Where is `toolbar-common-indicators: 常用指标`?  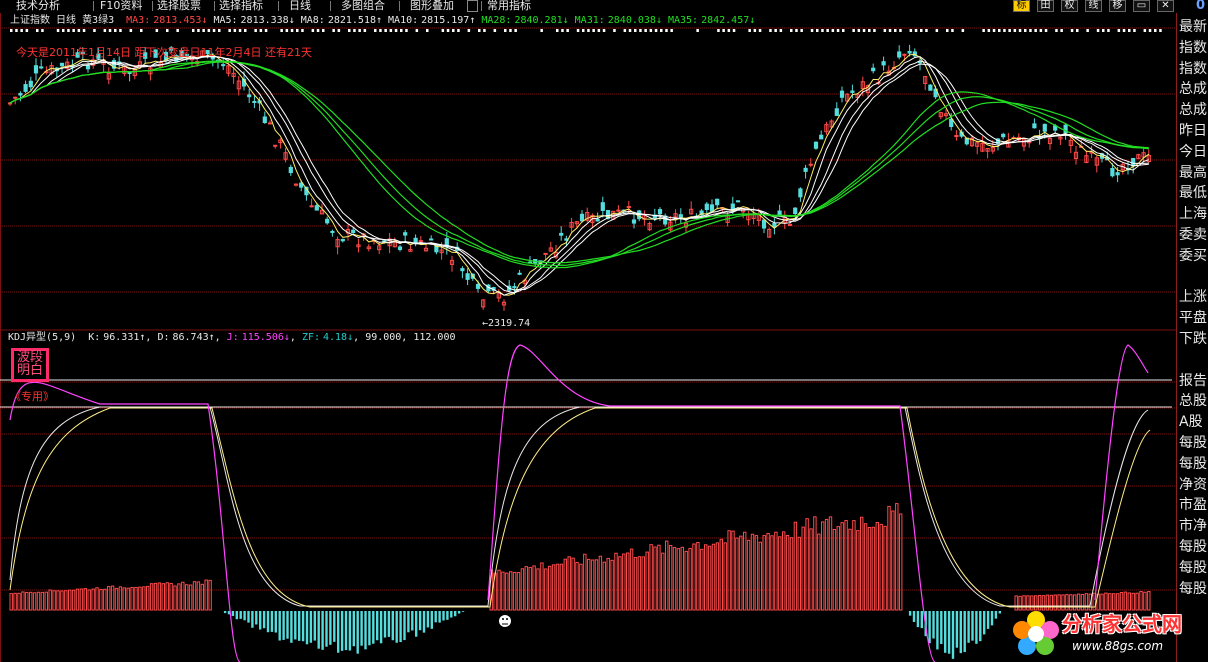 toolbar-common-indicators: 常用指标 is located at coordinates (509, 6).